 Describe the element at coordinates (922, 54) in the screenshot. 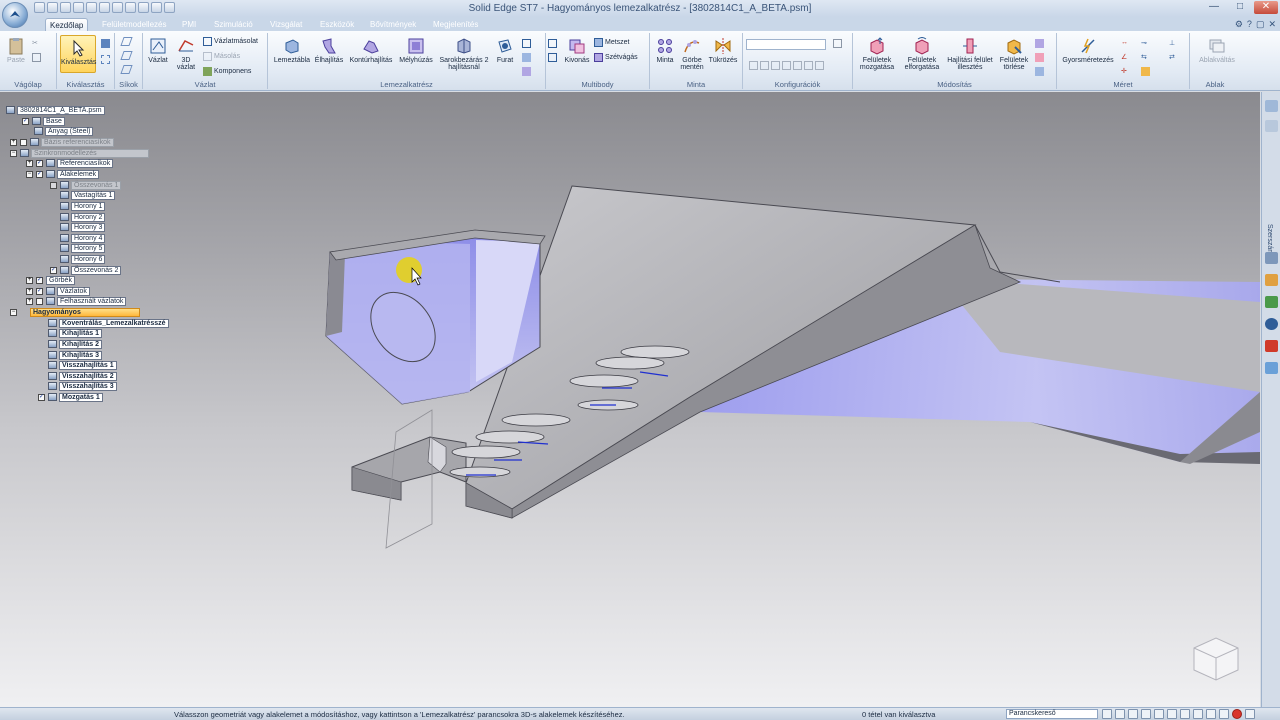

I see `rotate-faces-button: Felületek elforgatása` at that location.